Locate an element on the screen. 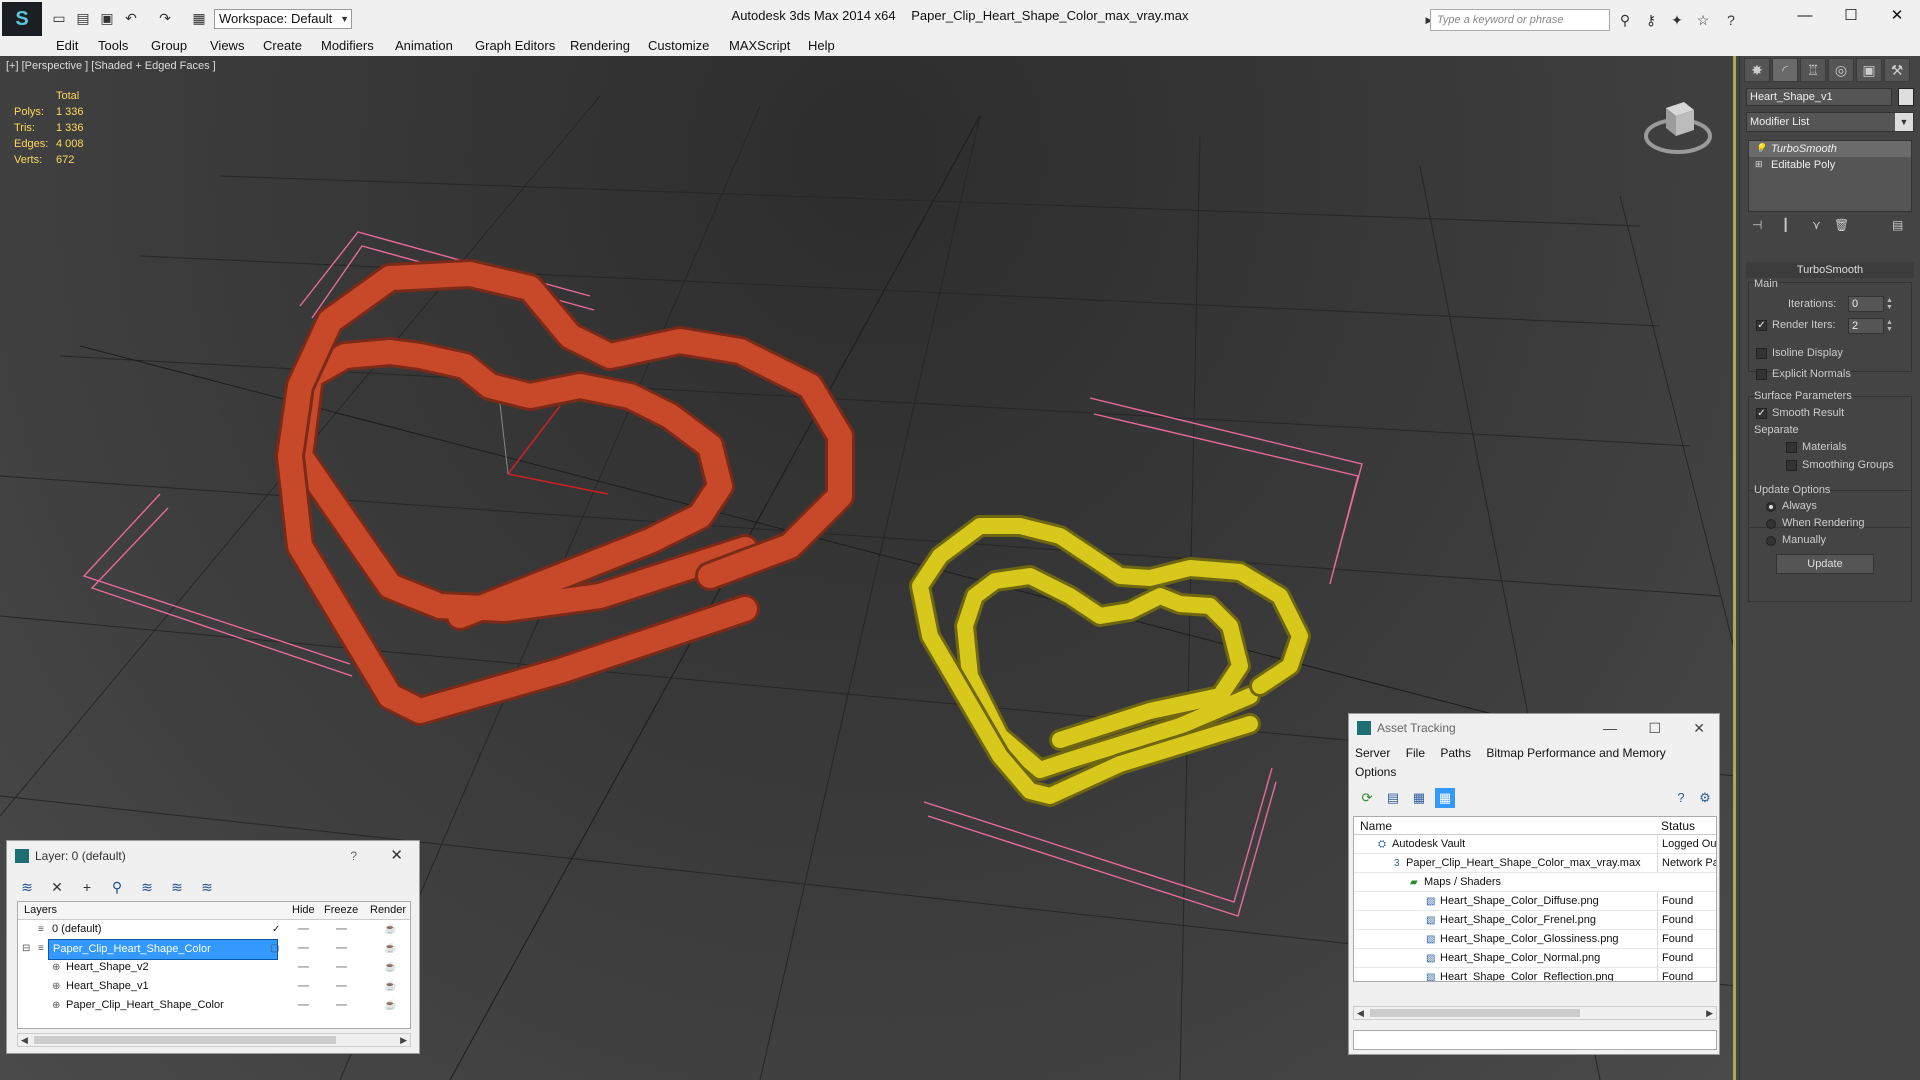 Image resolution: width=1920 pixels, height=1080 pixels. new-file-icon: ▭ is located at coordinates (59, 18).